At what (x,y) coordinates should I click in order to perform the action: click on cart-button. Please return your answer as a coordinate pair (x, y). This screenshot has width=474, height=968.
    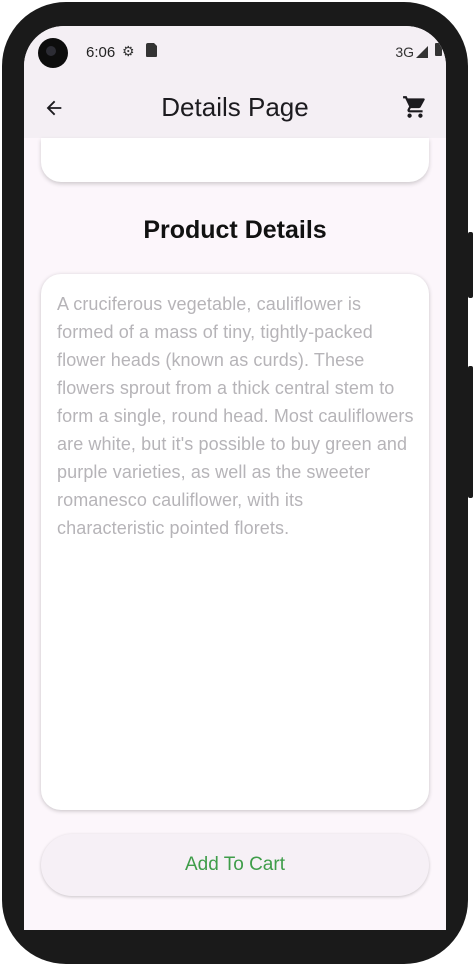
    Looking at the image, I should click on (416, 108).